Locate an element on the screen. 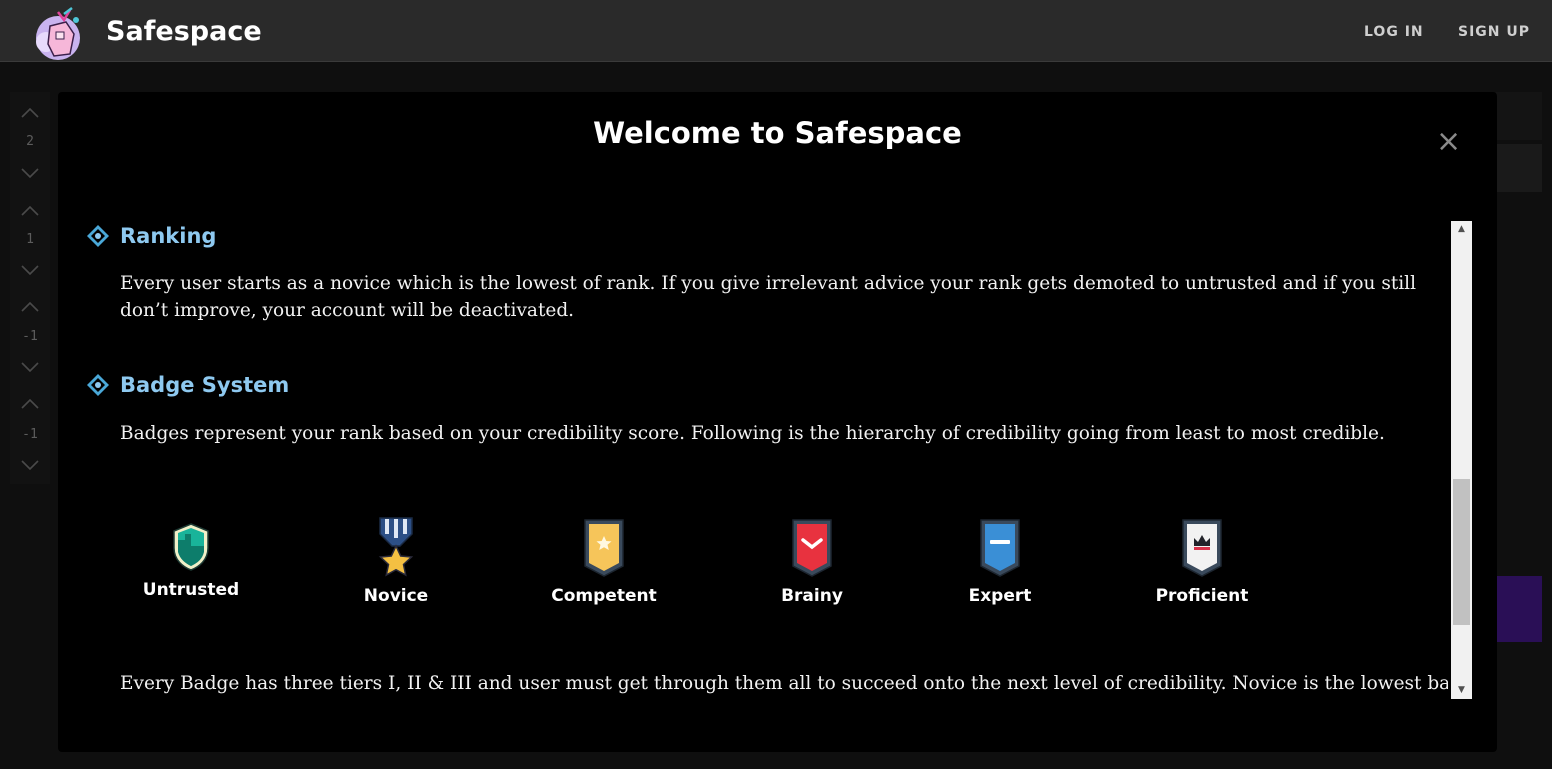 The image size is (1552, 769). badge-label: Untrusted is located at coordinates (191, 590).